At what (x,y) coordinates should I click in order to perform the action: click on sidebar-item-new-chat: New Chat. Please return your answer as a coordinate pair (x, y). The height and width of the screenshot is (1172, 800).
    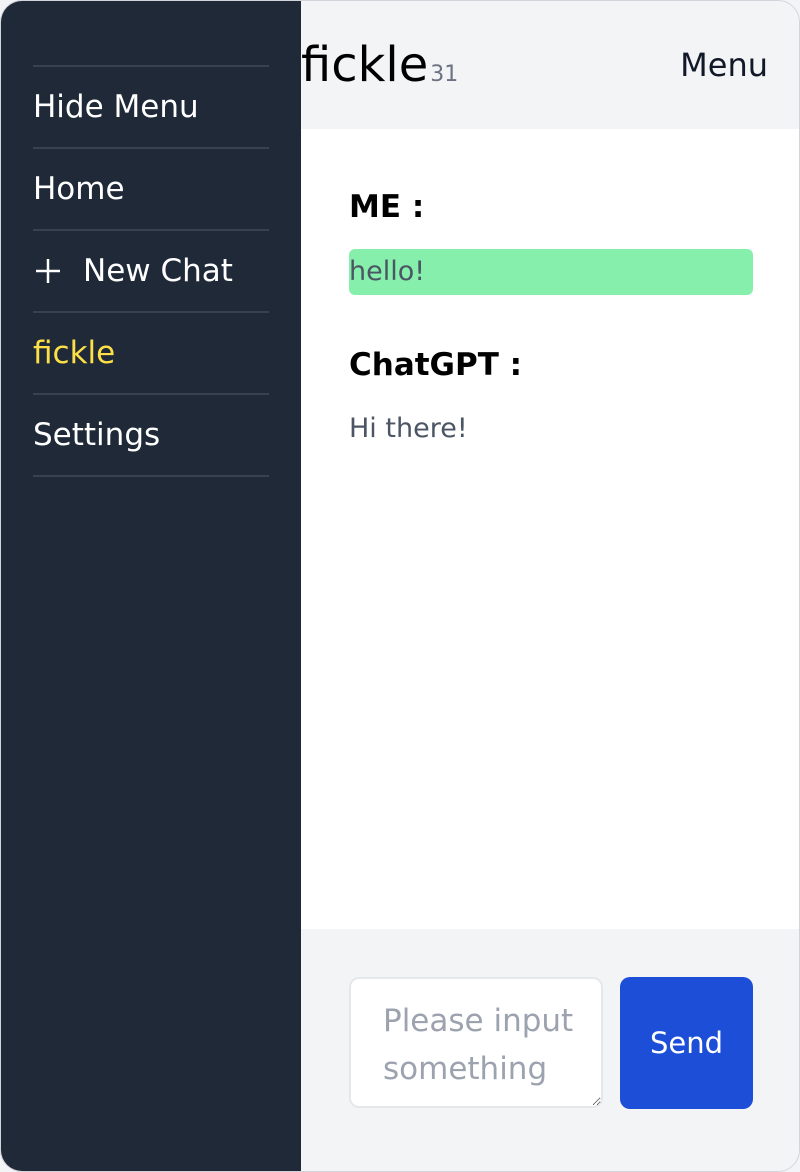
    Looking at the image, I should click on (151, 272).